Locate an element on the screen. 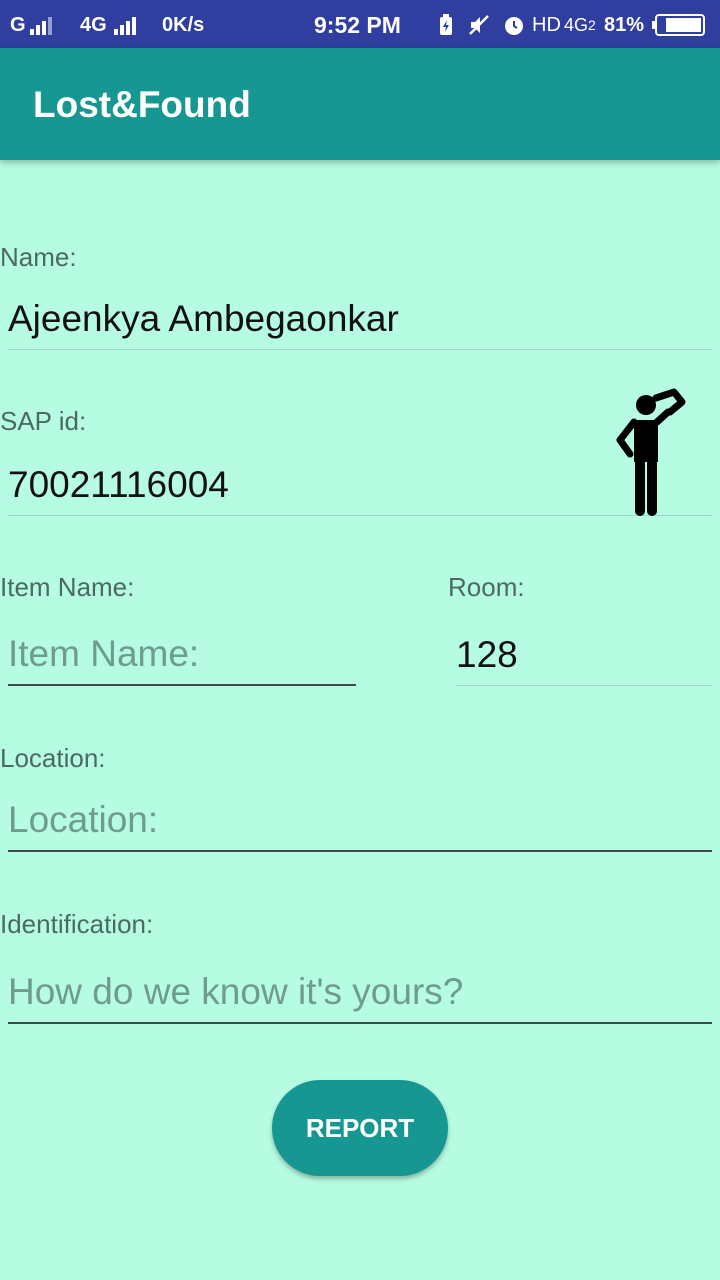 The image size is (720, 1280). battery-saver-icon is located at coordinates (446, 24).